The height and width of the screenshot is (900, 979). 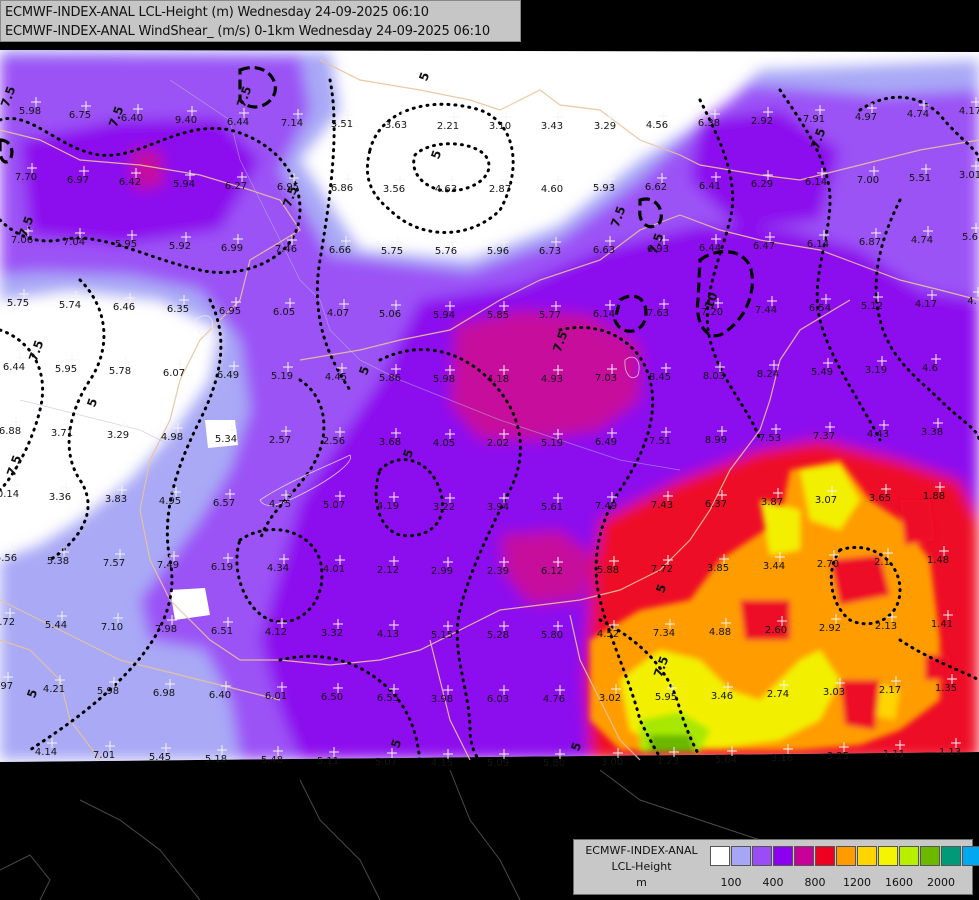 What do you see at coordinates (498, 571) in the screenshot?
I see `grid-value-label: 2.39` at bounding box center [498, 571].